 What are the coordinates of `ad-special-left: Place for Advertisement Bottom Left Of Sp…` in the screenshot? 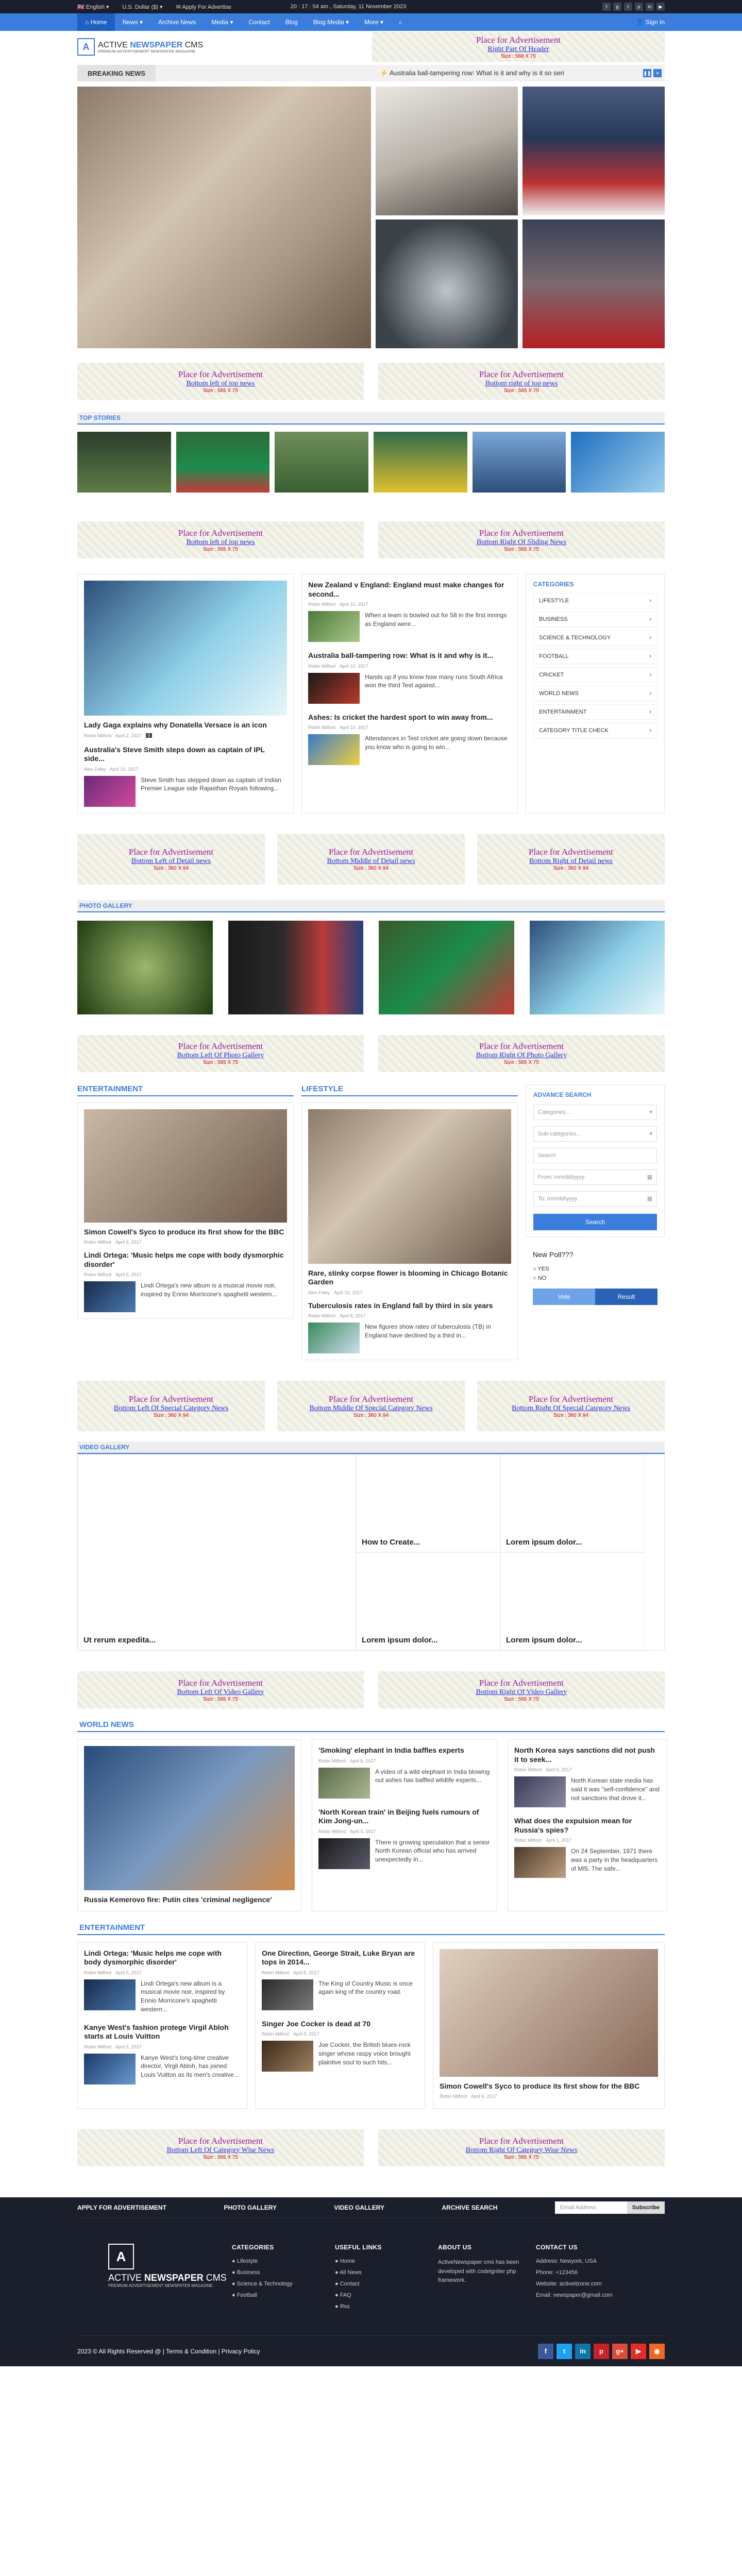 It's located at (171, 1406).